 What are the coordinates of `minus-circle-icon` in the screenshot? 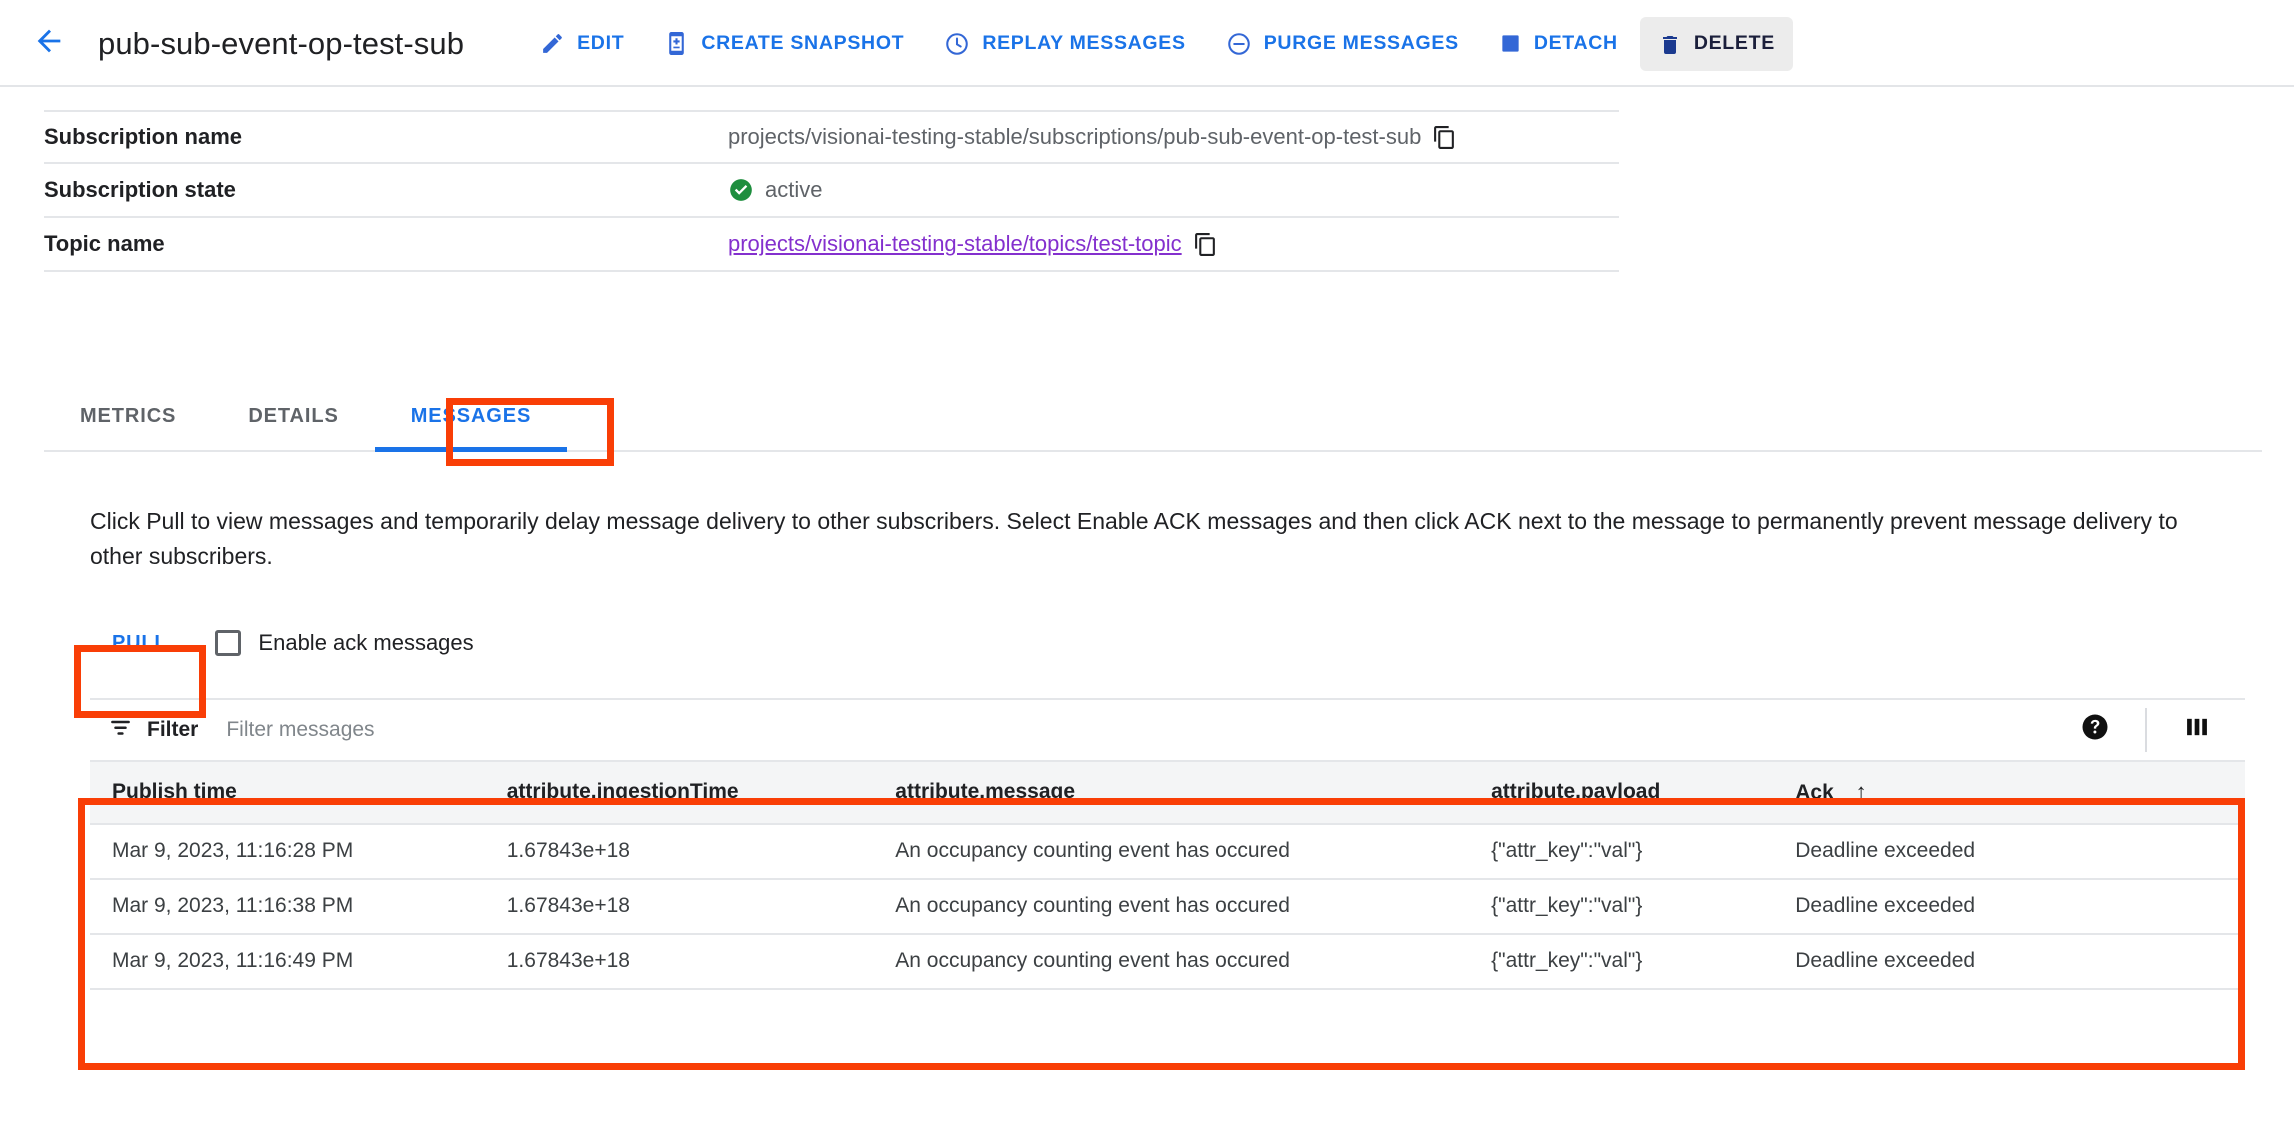 It's located at (1239, 44).